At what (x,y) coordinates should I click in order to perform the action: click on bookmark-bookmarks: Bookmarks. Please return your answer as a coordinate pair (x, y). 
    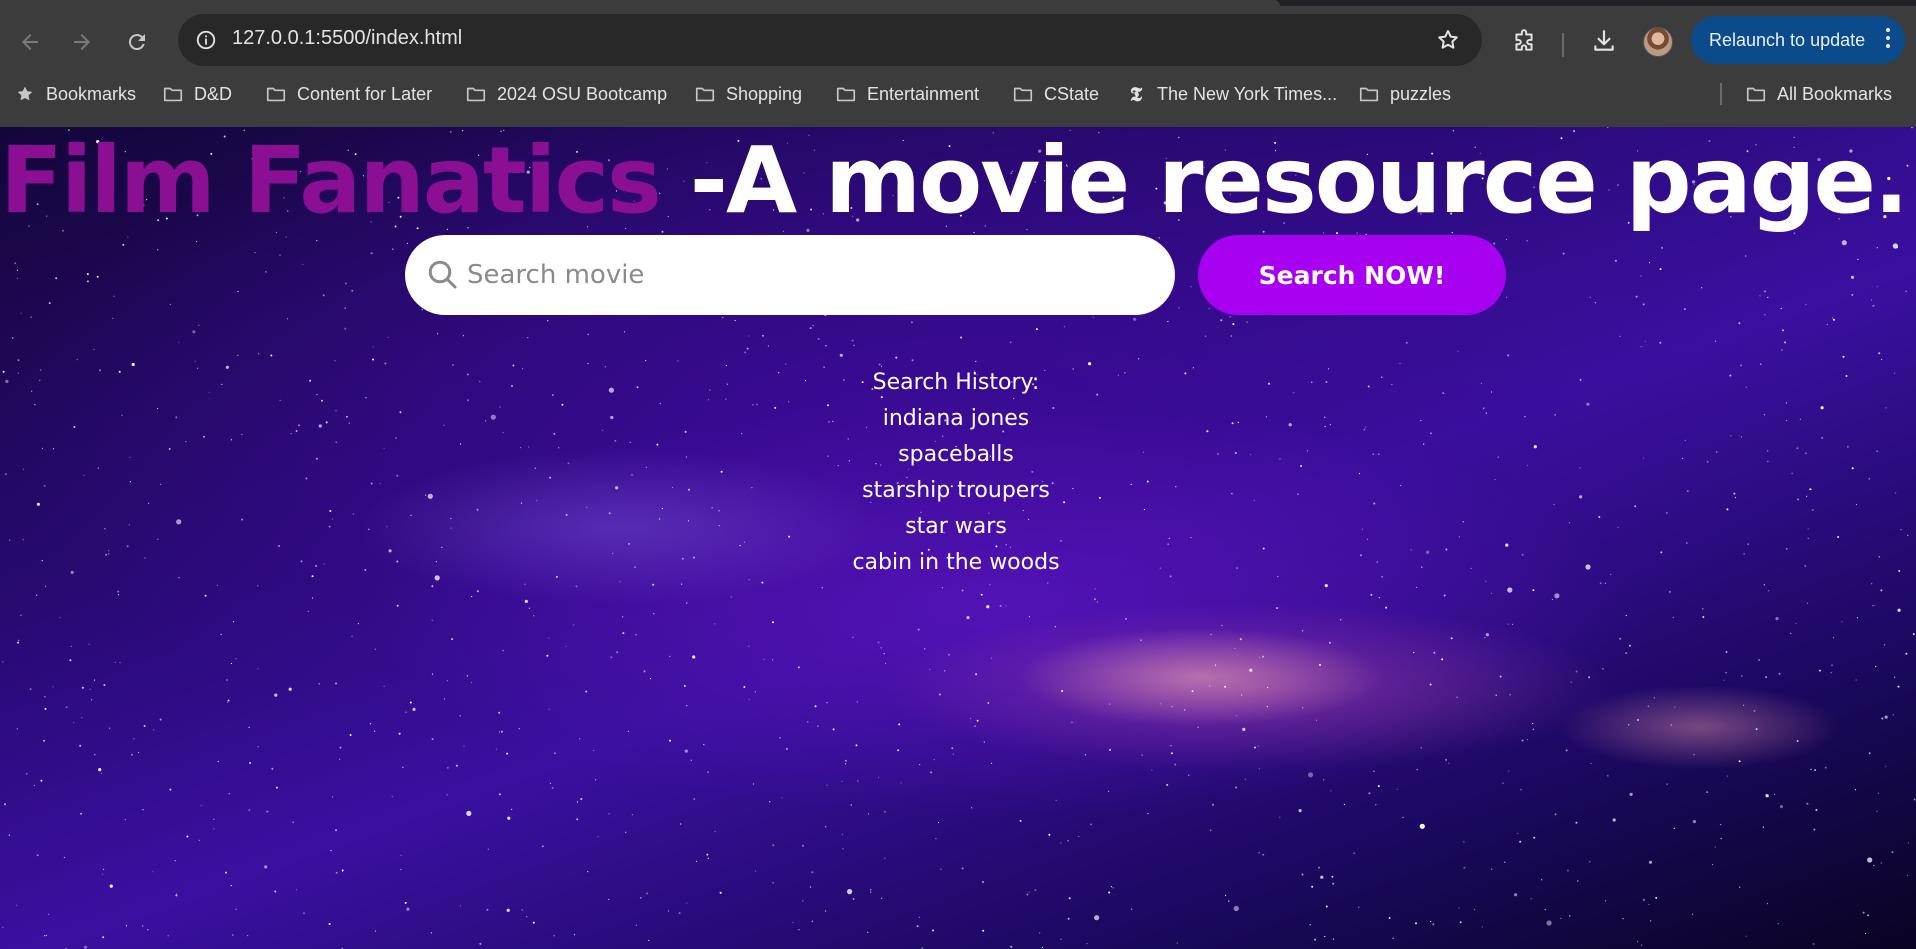
    Looking at the image, I should click on (75, 94).